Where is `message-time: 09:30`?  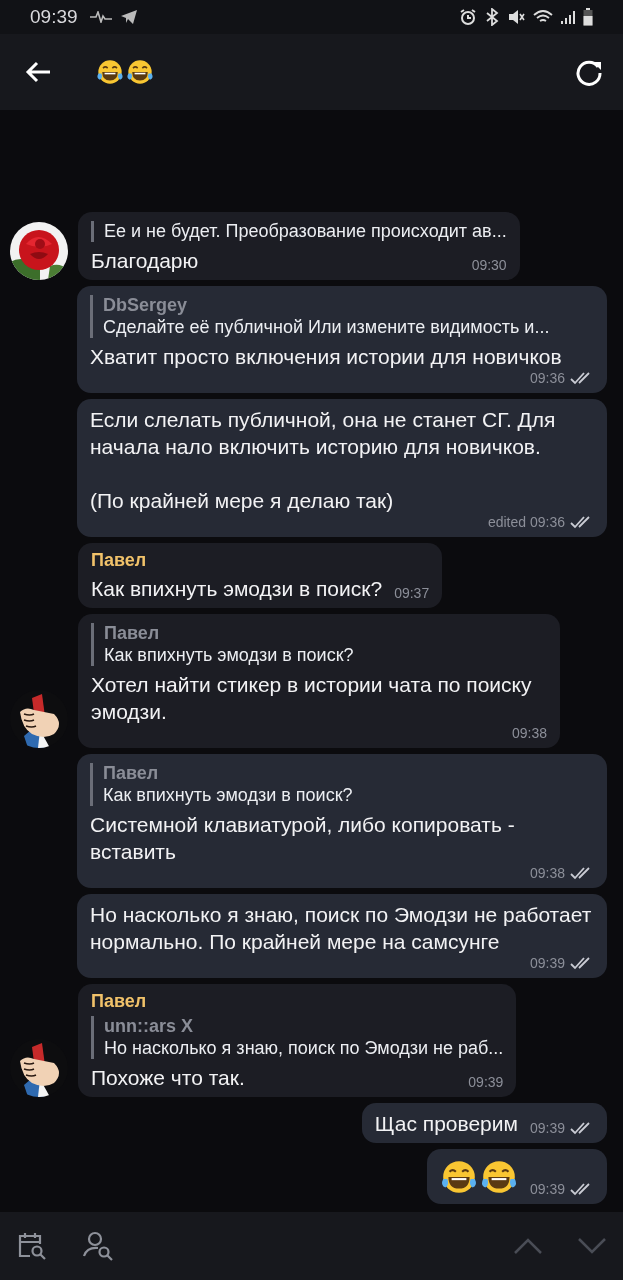 message-time: 09:30 is located at coordinates (489, 265).